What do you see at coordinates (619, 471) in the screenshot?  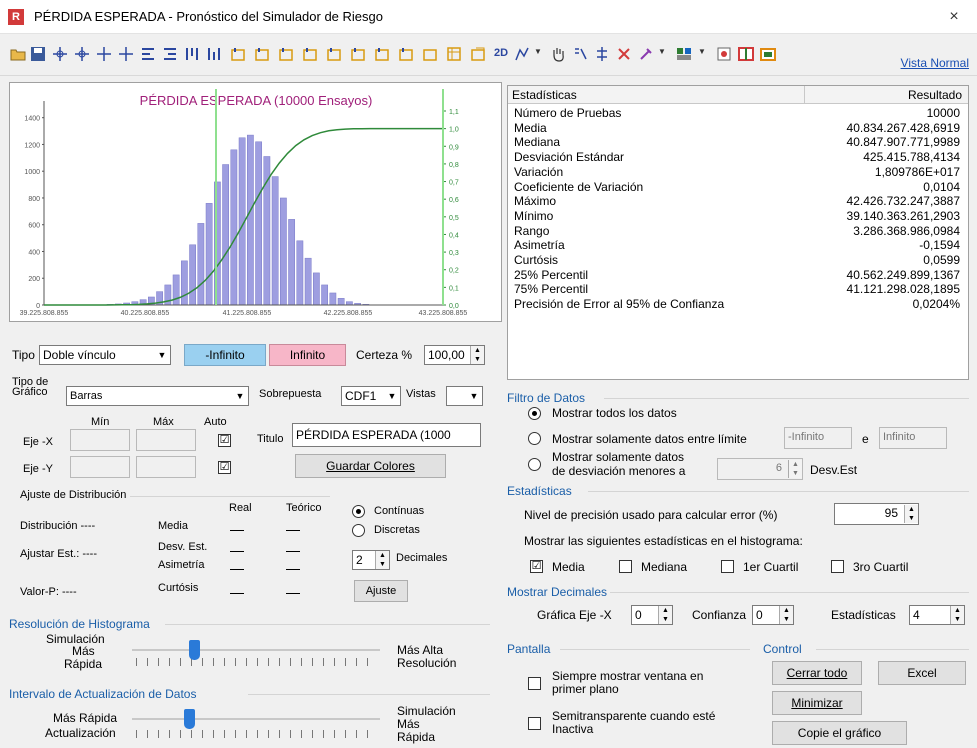 I see `desviacion-label-2: de desviación menores a` at bounding box center [619, 471].